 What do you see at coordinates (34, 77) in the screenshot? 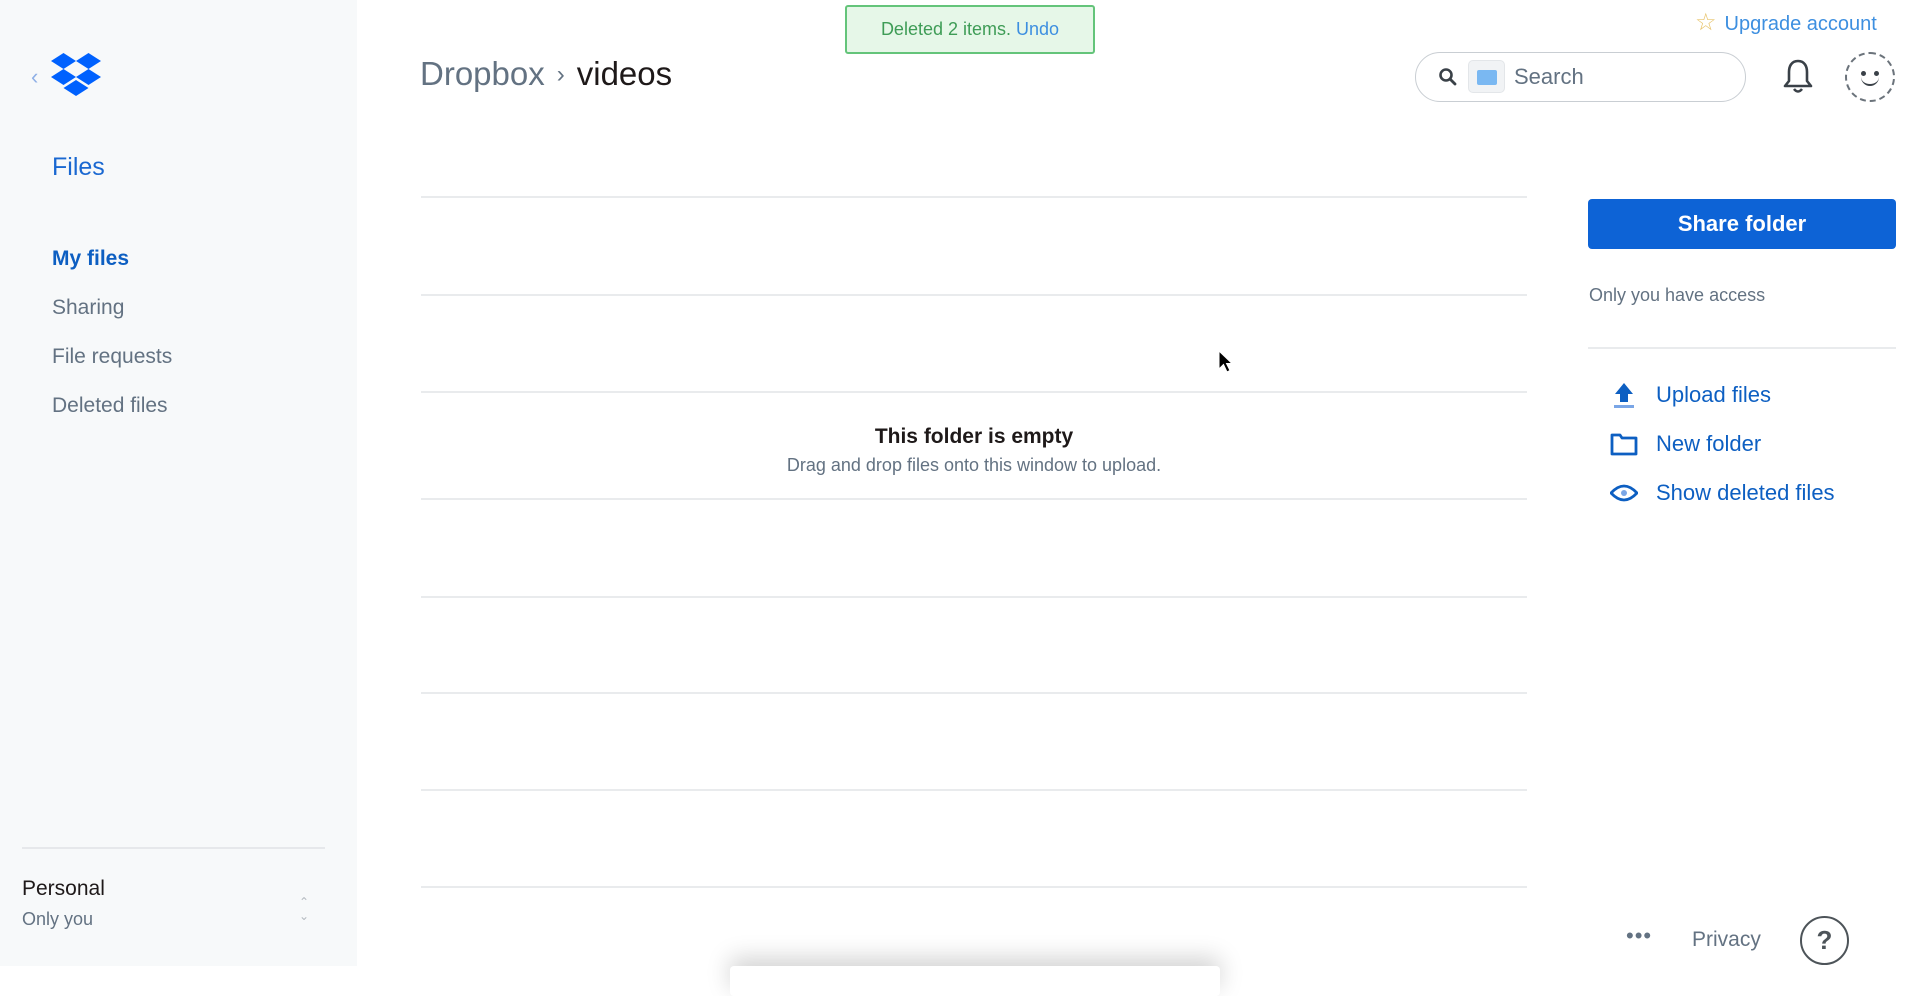
I see `chevron-left-icon: ‹` at bounding box center [34, 77].